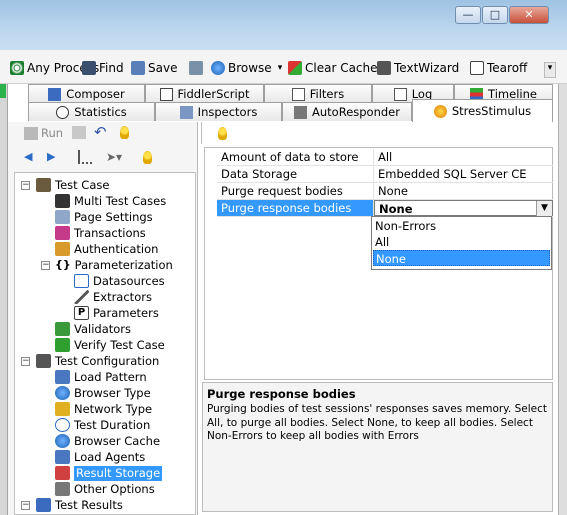 The width and height of the screenshot is (567, 515). I want to click on results-icon, so click(43, 505).